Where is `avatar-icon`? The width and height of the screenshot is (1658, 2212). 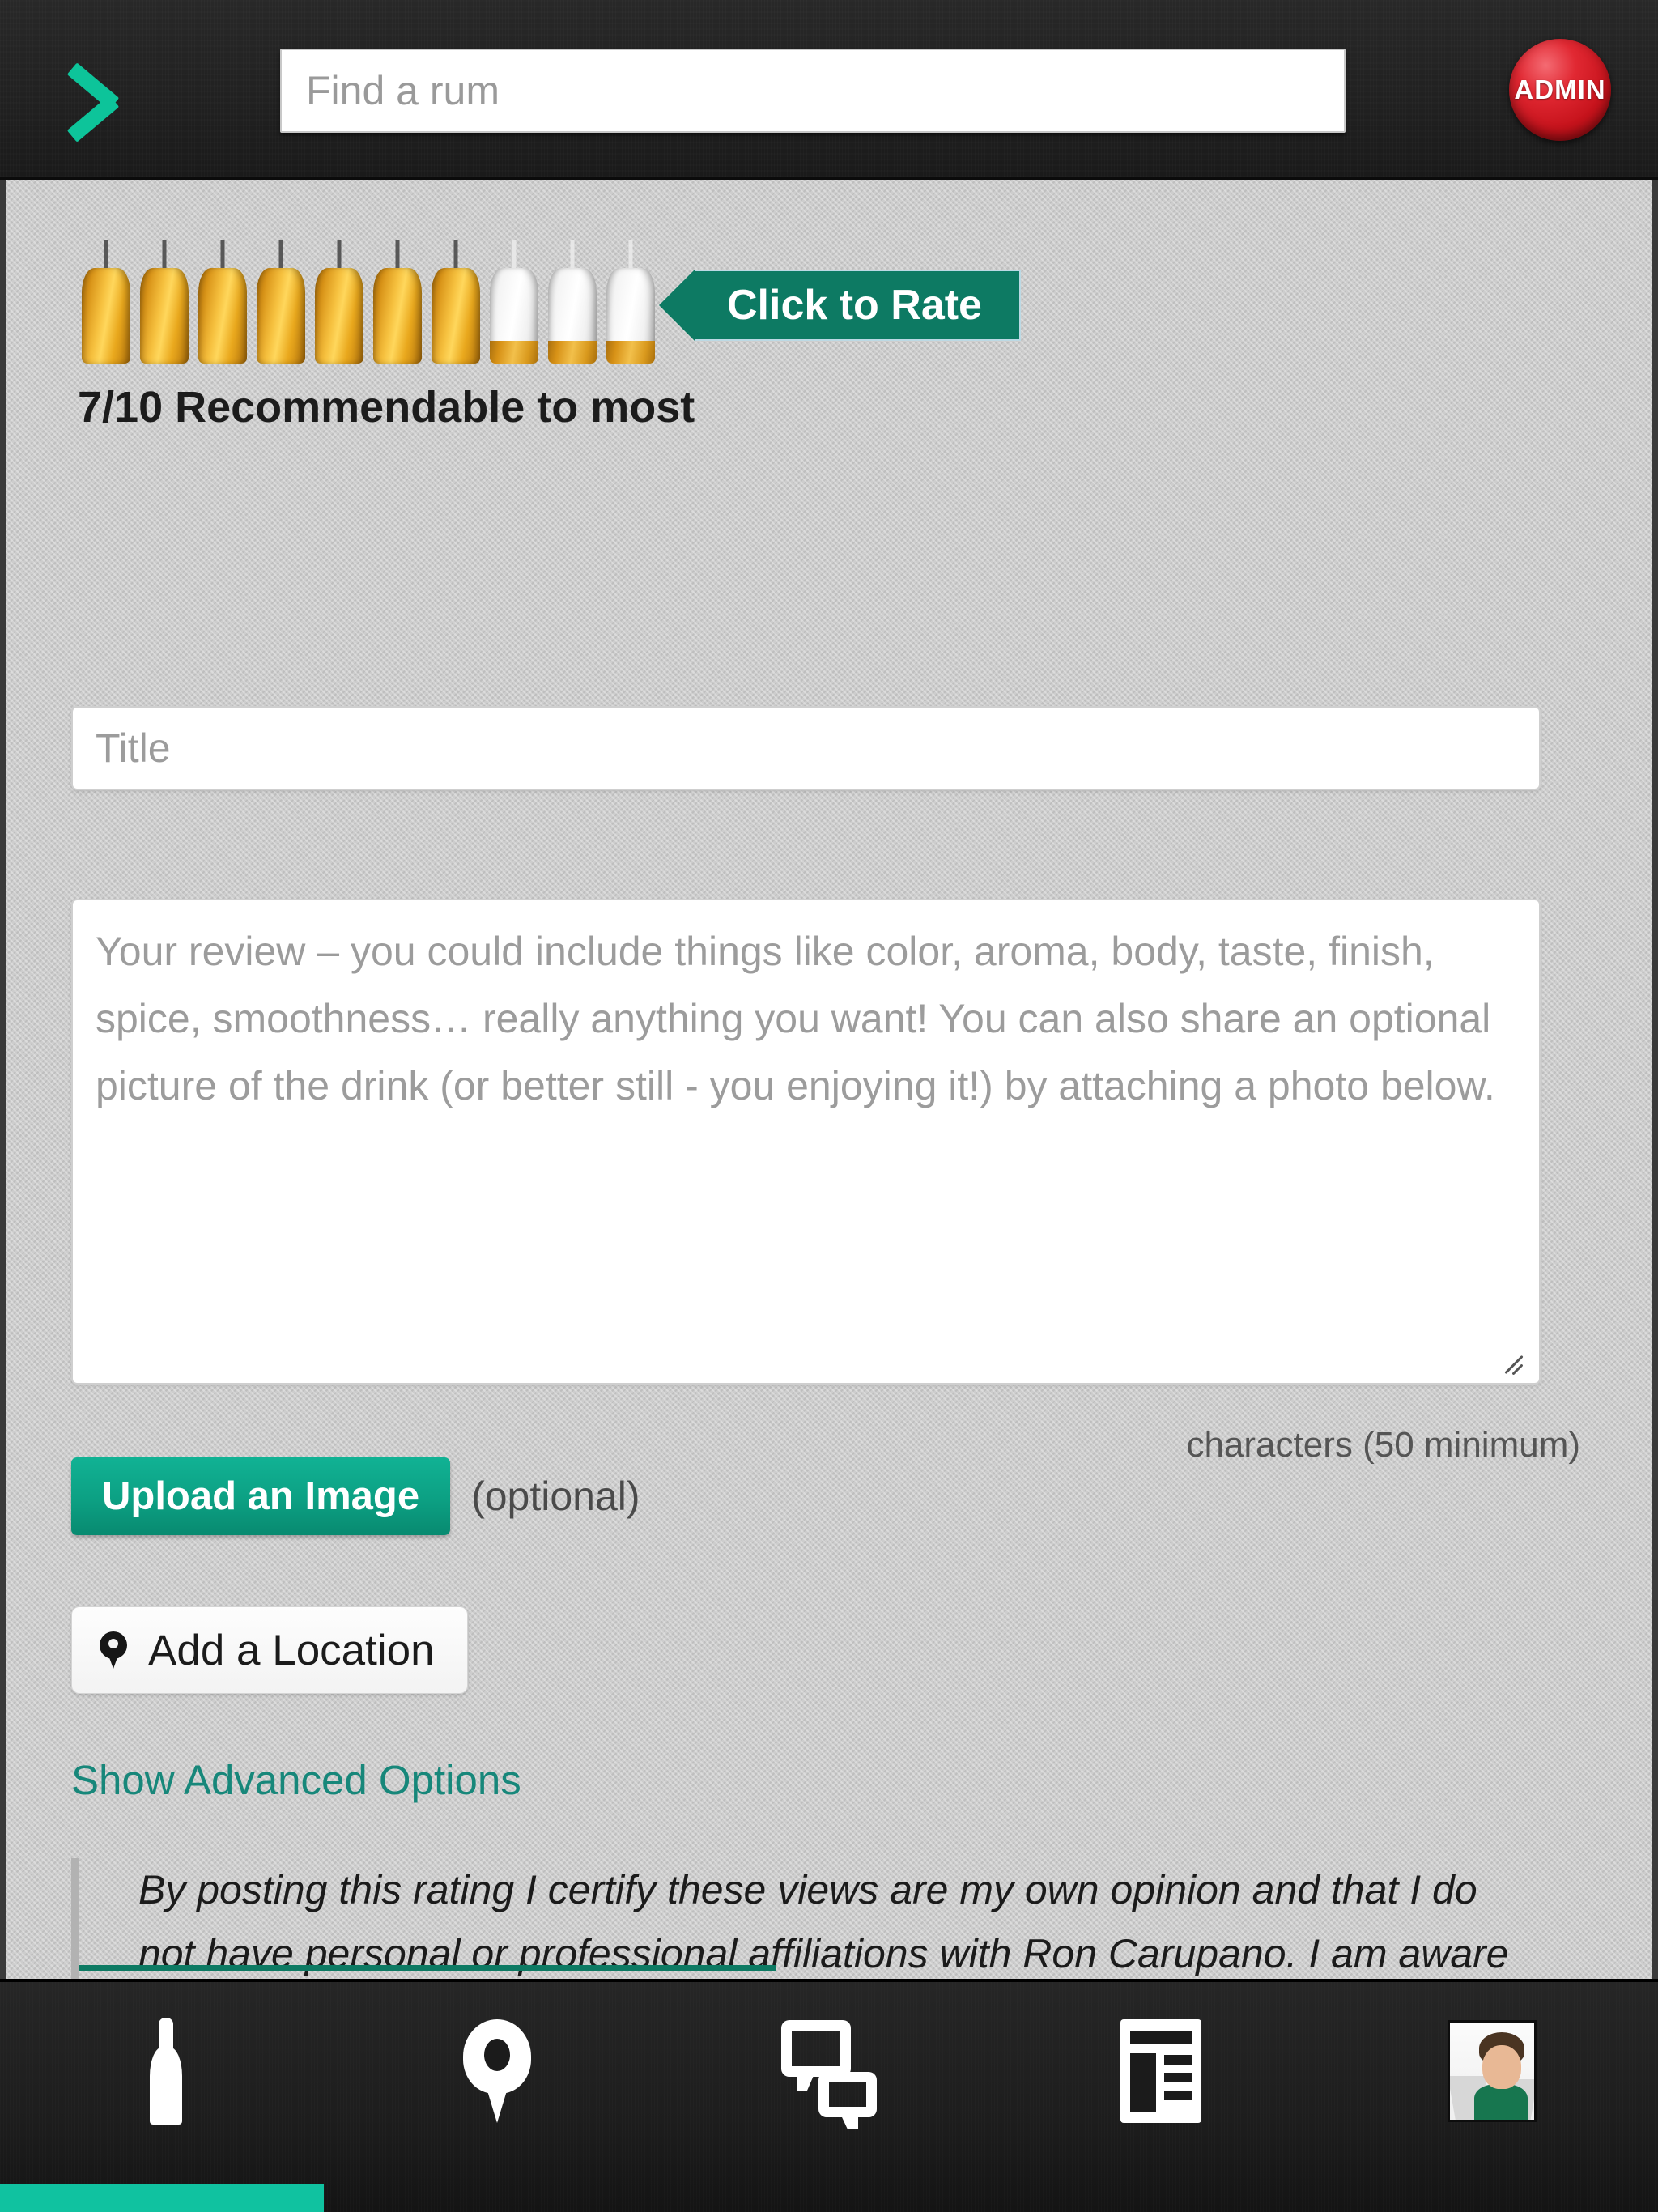 avatar-icon is located at coordinates (1492, 2071).